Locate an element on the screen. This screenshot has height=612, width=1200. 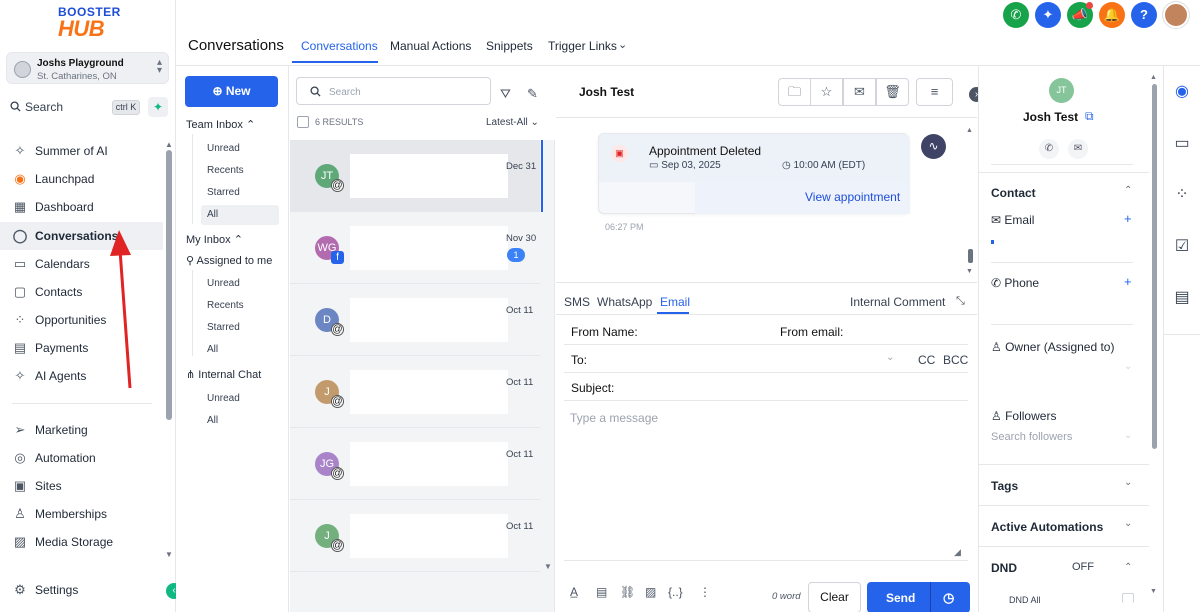
quick-action-icon: ✦ is located at coordinates (158, 107).